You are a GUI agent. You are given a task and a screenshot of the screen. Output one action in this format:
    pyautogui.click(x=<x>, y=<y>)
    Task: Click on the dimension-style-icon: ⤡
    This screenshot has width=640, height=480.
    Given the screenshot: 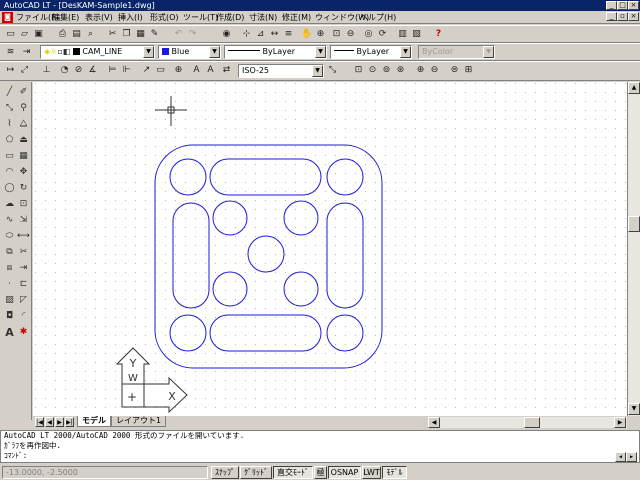 What is the action you would take?
    pyautogui.click(x=332, y=70)
    